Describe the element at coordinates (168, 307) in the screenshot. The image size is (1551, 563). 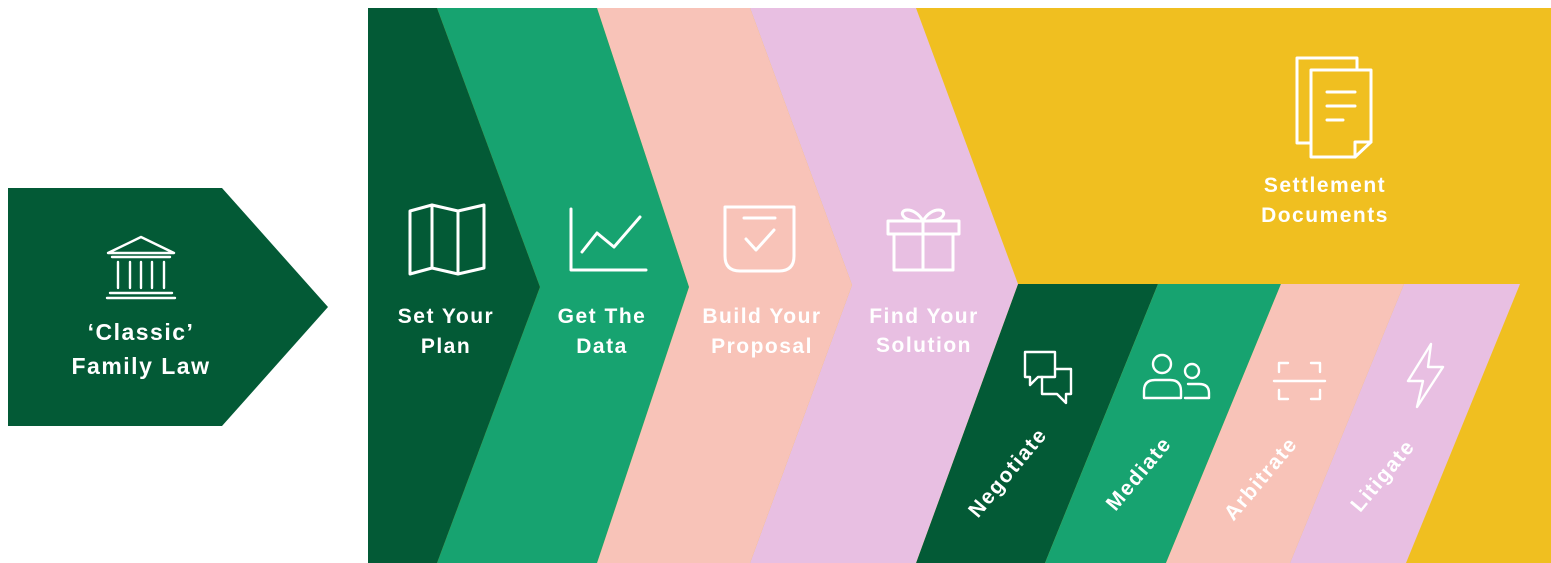
I see `classic-family-law-arrow` at that location.